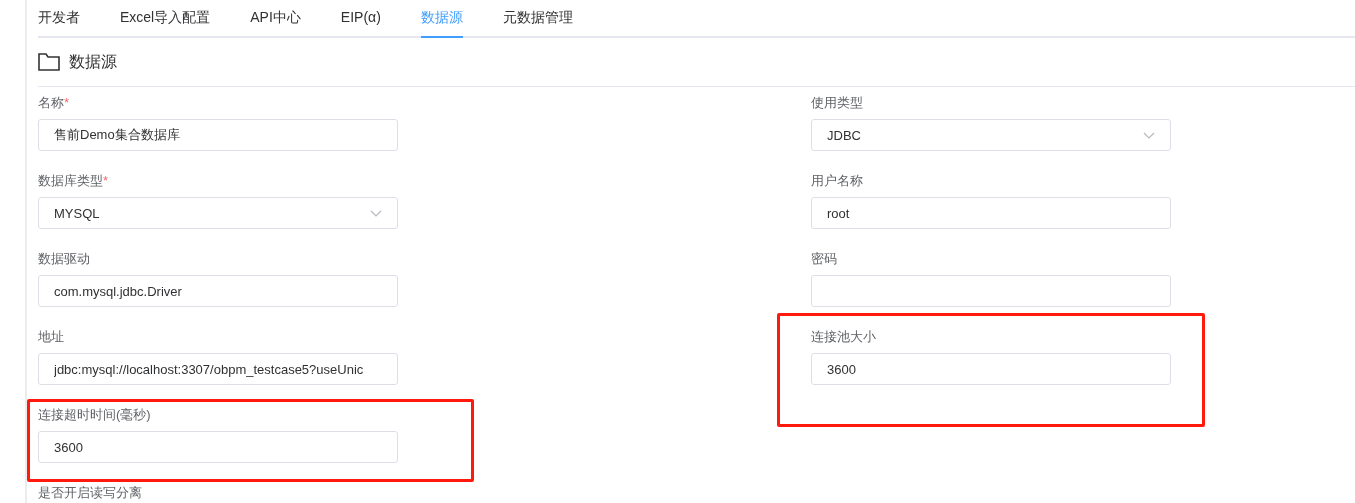 This screenshot has width=1355, height=503. I want to click on select-field: MYSQL, so click(218, 213).